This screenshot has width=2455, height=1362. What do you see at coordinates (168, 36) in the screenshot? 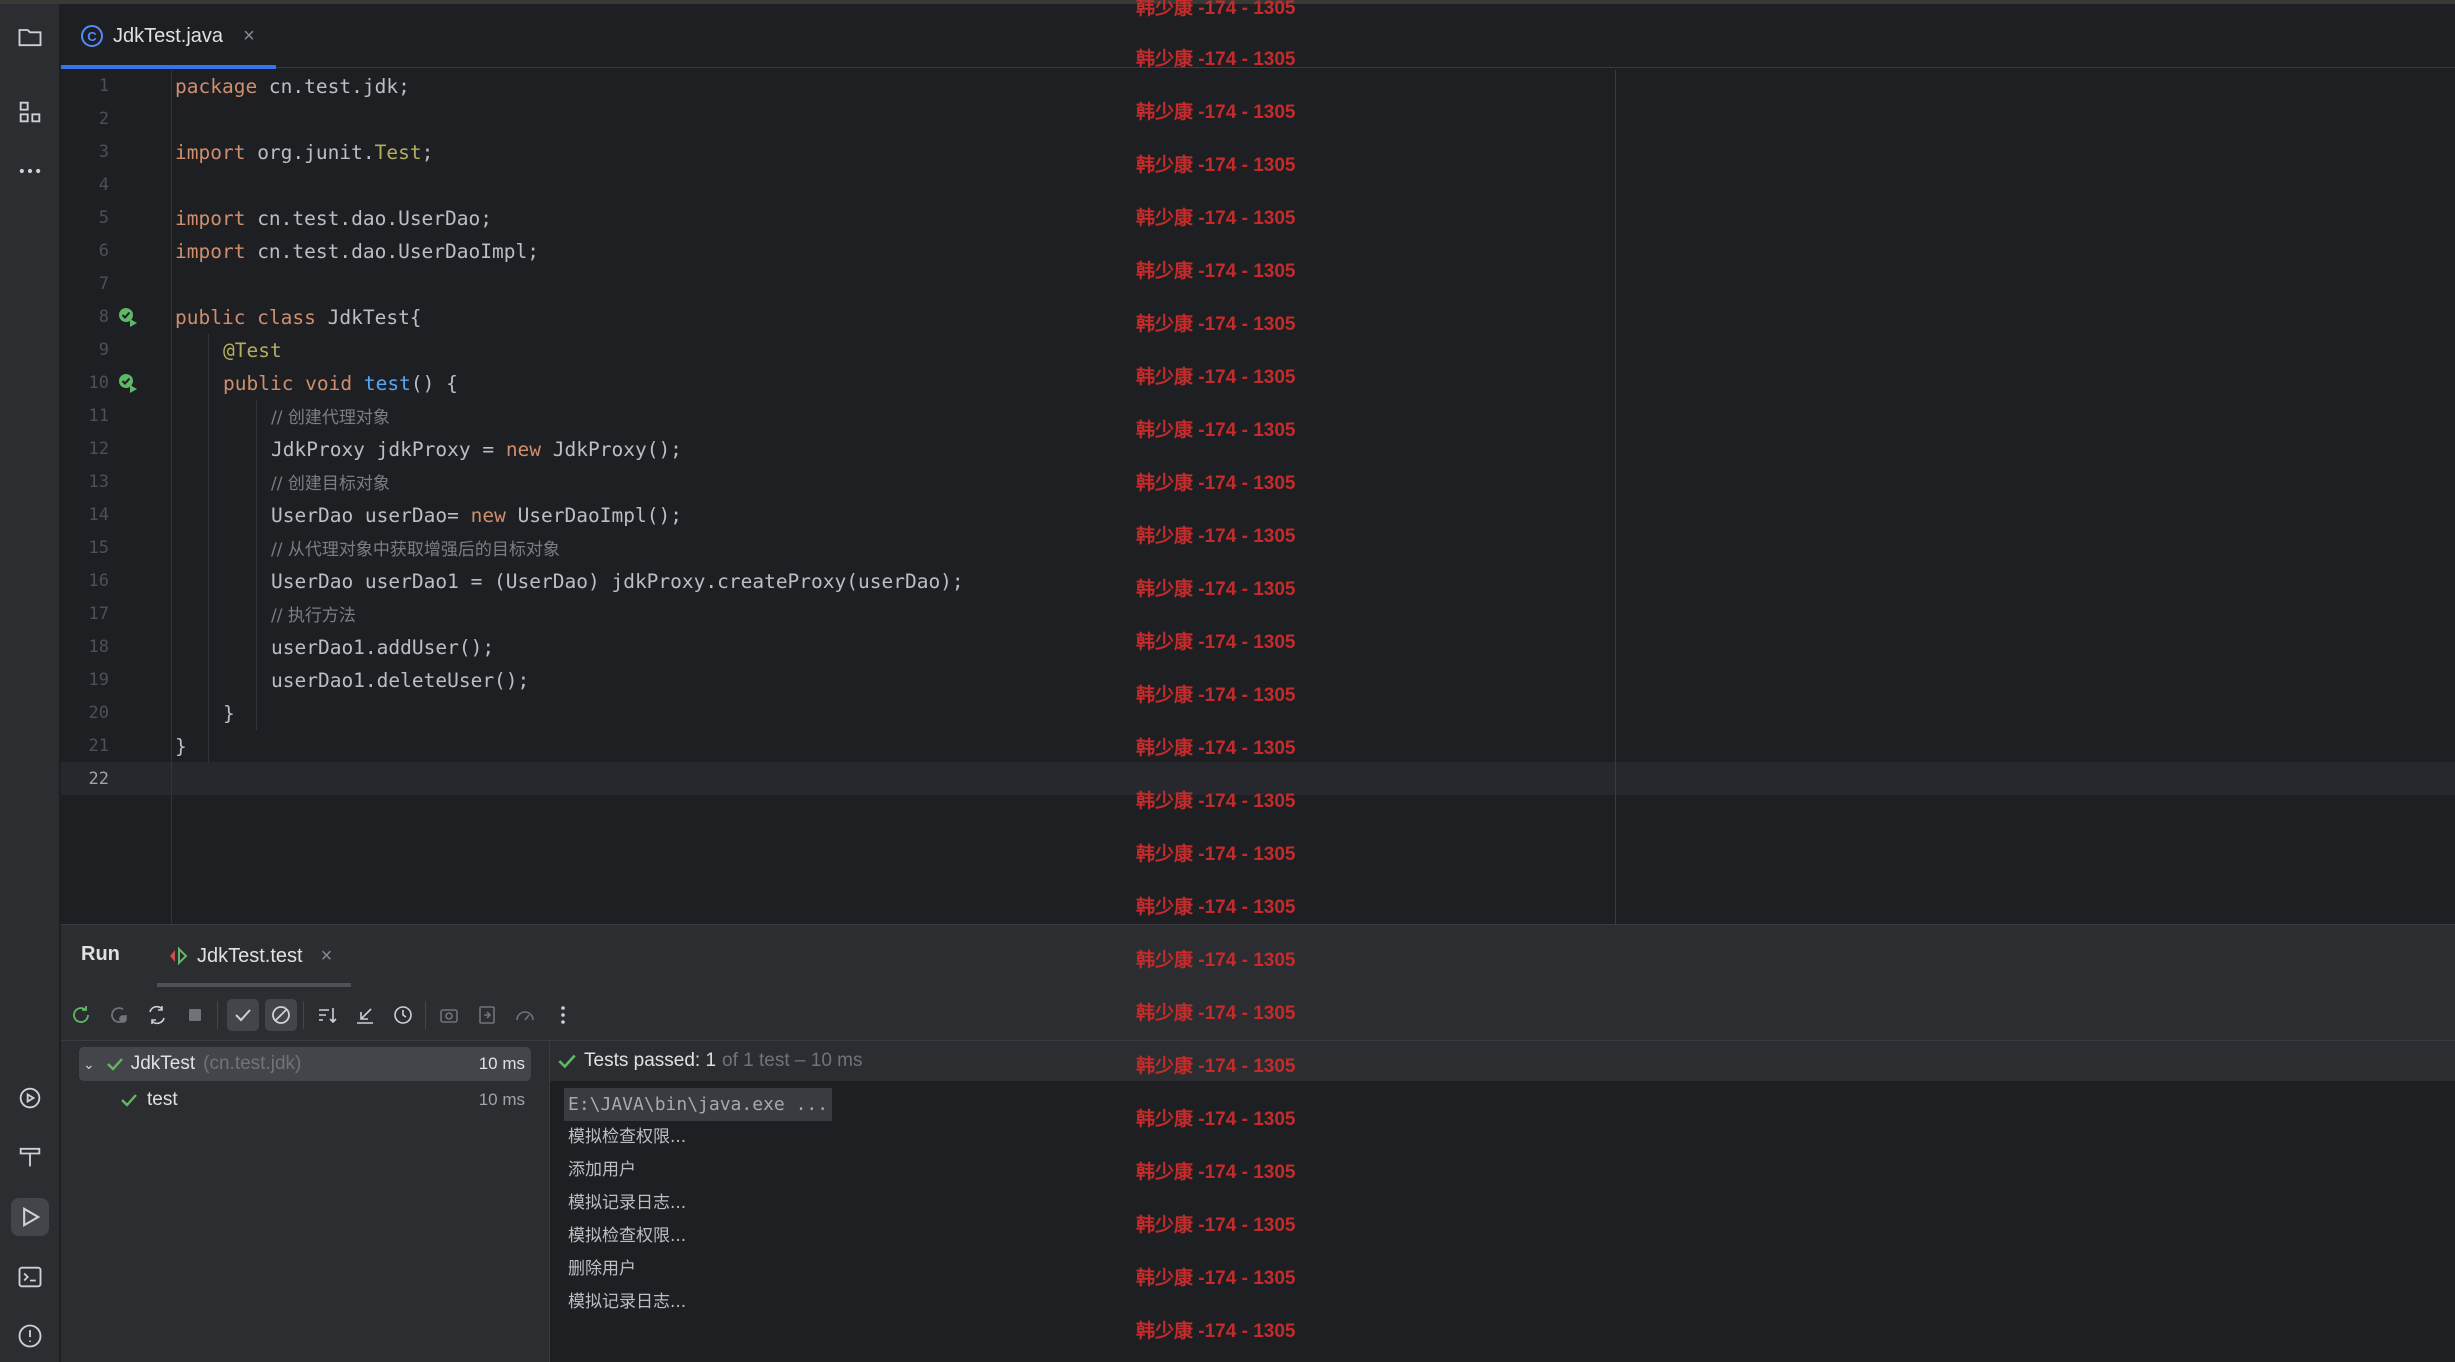
I see `editor-tab-jdktest: C JdkTest.java ×` at bounding box center [168, 36].